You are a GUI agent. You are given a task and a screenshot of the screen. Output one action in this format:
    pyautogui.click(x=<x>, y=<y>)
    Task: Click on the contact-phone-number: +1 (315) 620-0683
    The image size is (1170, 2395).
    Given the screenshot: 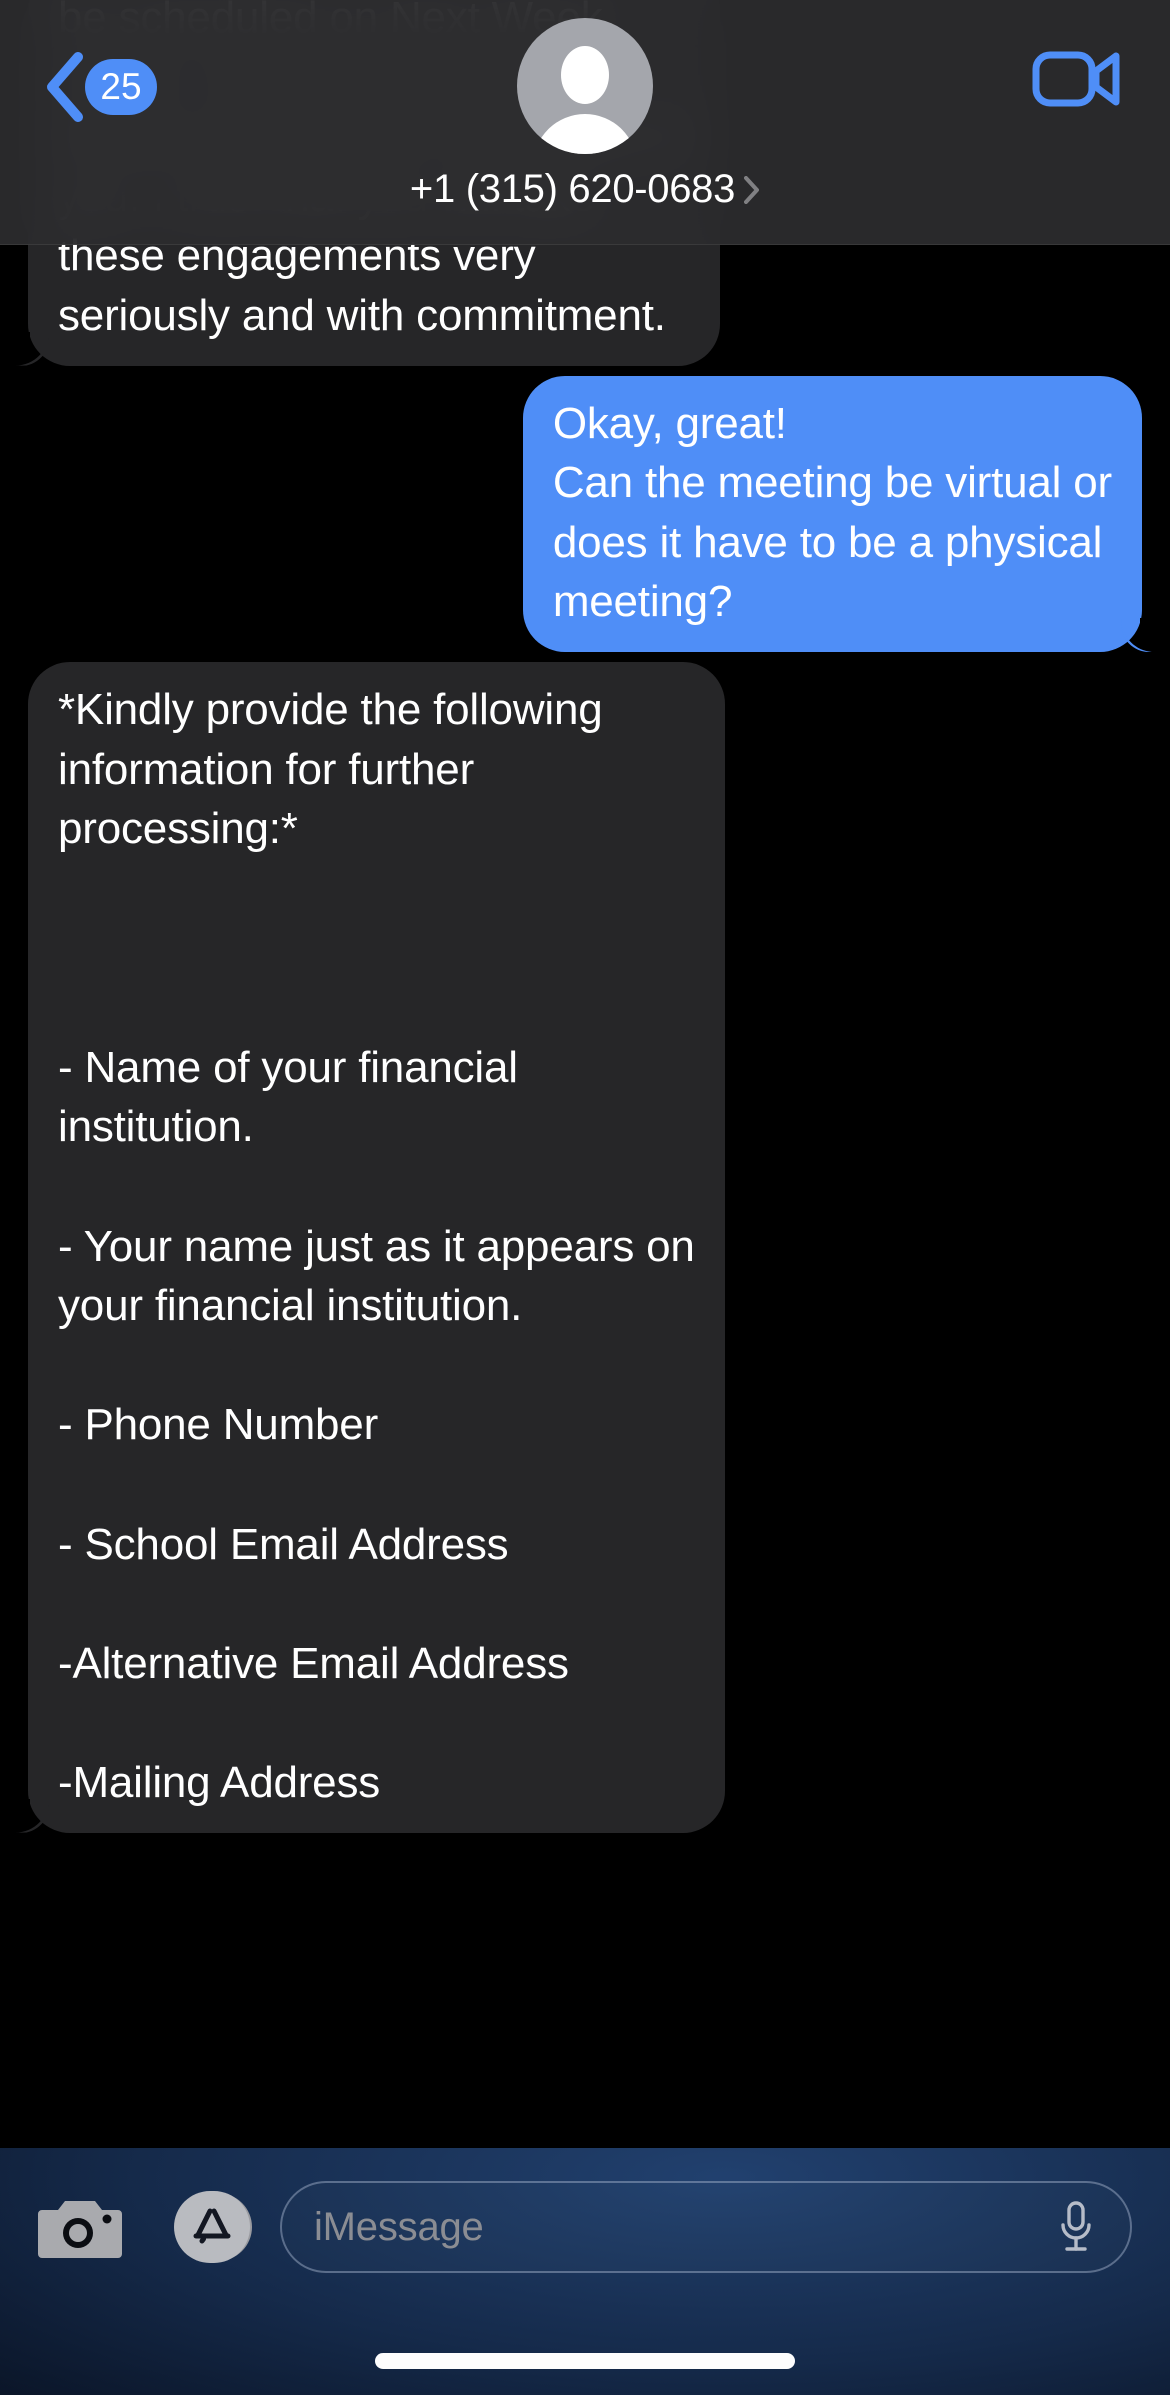 What is the action you would take?
    pyautogui.click(x=572, y=189)
    